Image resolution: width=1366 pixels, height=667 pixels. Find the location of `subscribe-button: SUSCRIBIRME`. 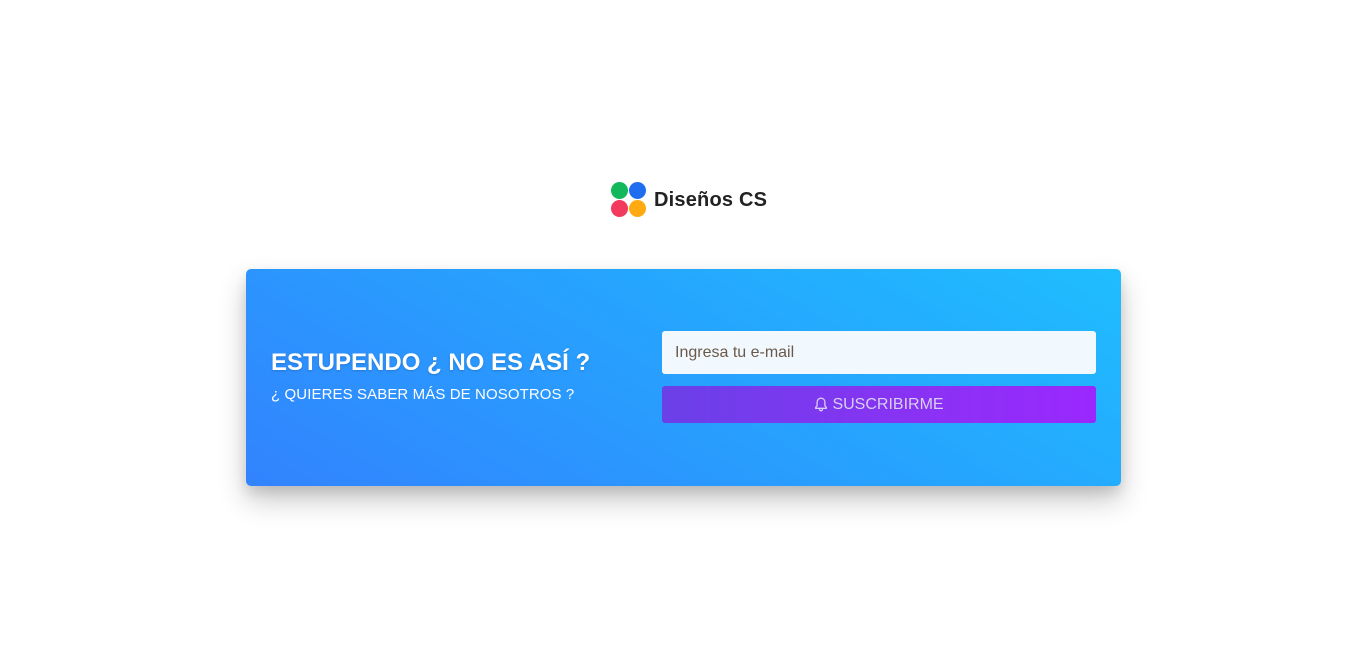

subscribe-button: SUSCRIBIRME is located at coordinates (879, 404).